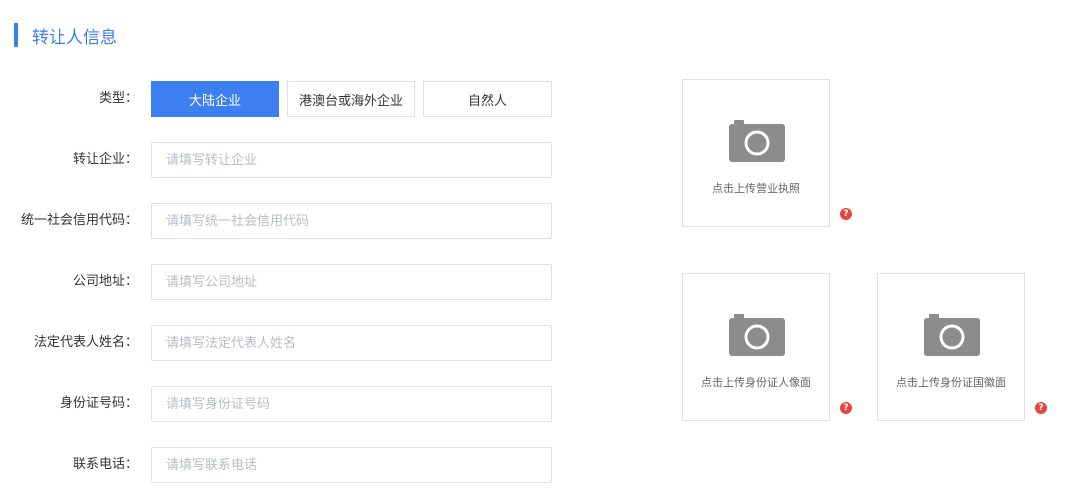 The height and width of the screenshot is (504, 1080). What do you see at coordinates (351, 343) in the screenshot?
I see `legal-rep-input` at bounding box center [351, 343].